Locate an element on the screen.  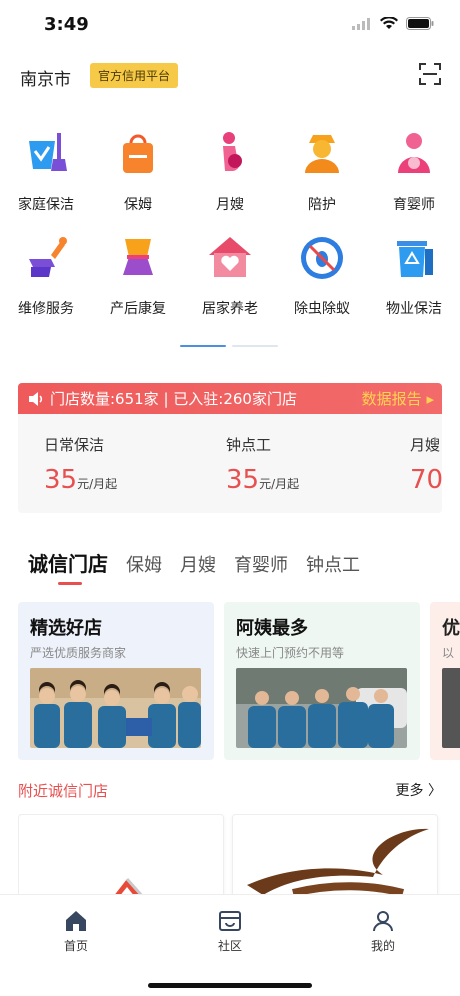
status-icons is located at coordinates (393, 23).